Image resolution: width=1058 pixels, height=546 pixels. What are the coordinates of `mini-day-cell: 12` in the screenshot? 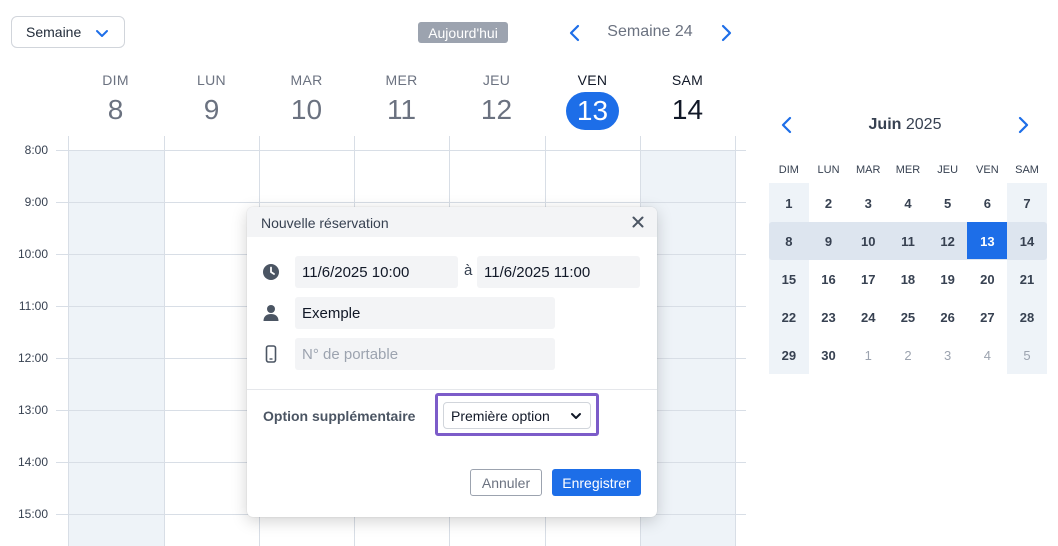 It's located at (948, 241).